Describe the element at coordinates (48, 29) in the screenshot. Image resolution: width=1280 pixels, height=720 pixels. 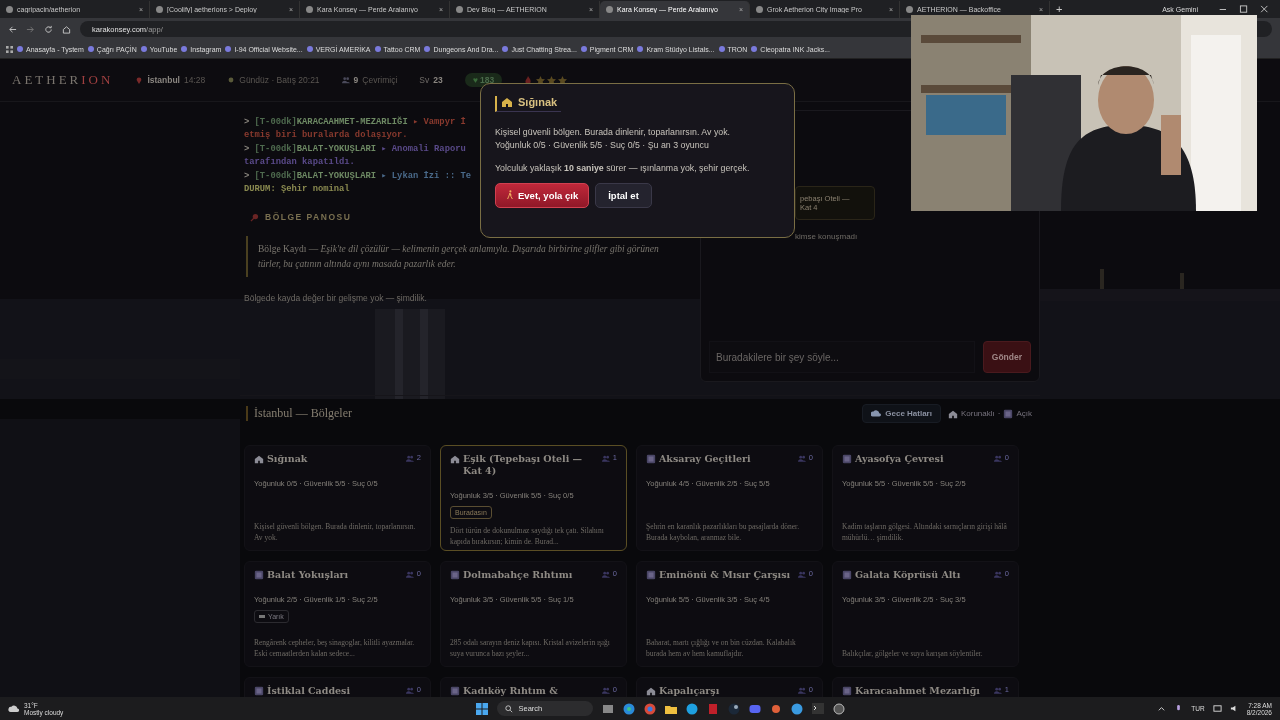
I see `reload-icon` at that location.